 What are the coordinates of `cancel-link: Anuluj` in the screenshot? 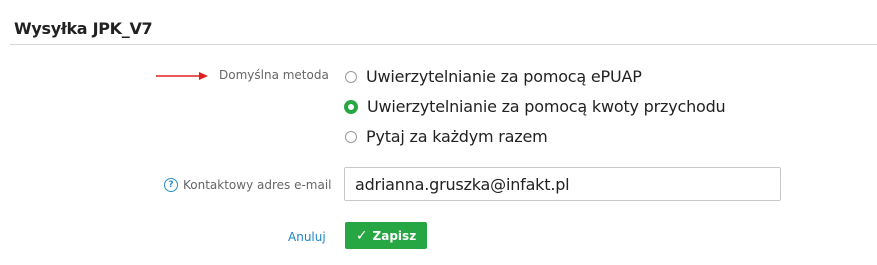 It's located at (307, 237).